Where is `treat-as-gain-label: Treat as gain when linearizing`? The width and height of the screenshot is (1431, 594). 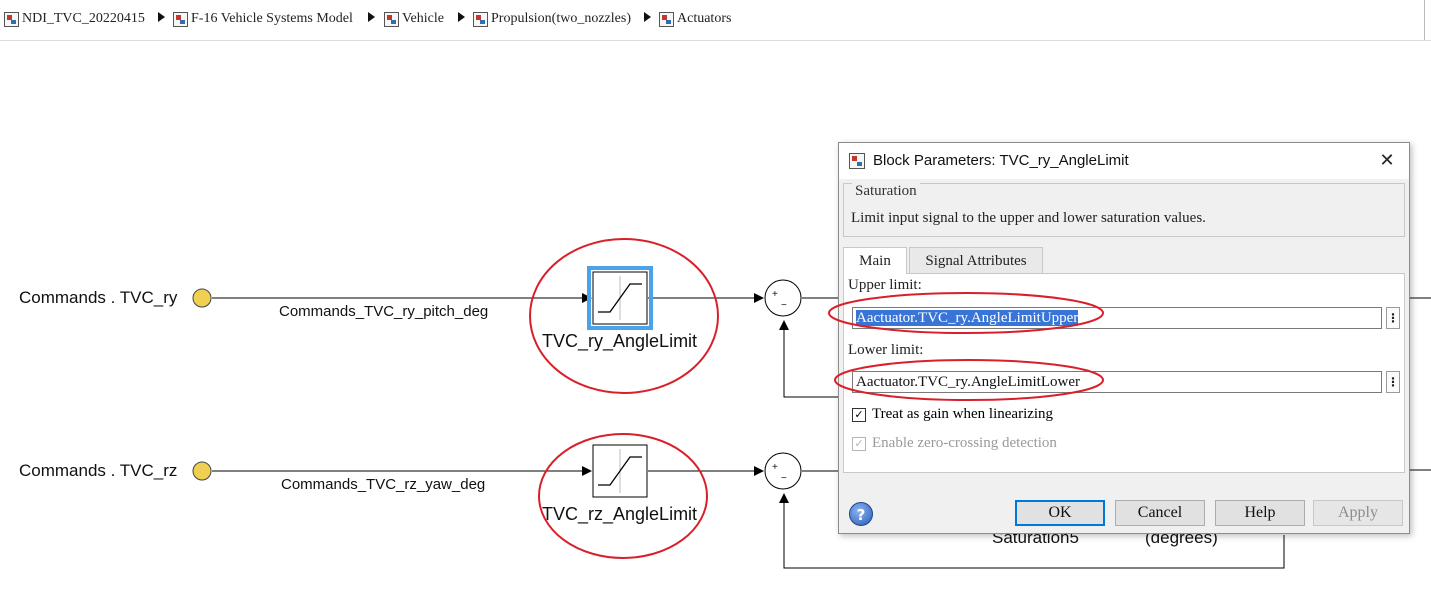
treat-as-gain-label: Treat as gain when linearizing is located at coordinates (963, 414).